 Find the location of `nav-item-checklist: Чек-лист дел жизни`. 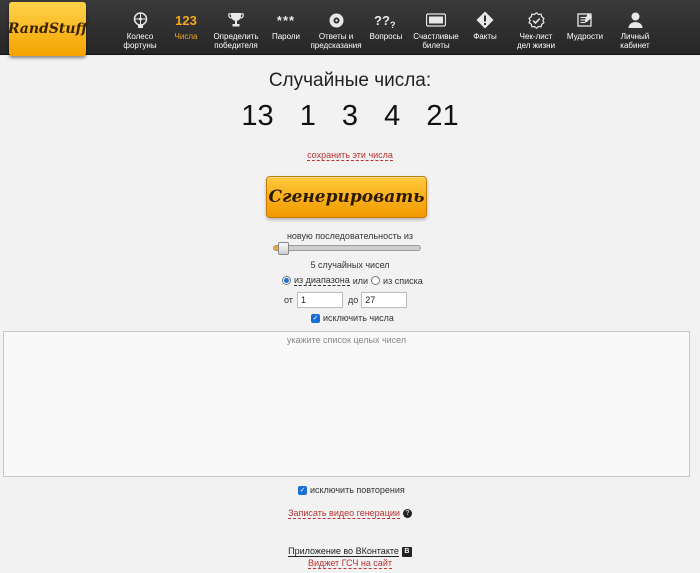

nav-item-checklist: Чек-лист дел жизни is located at coordinates (536, 27).